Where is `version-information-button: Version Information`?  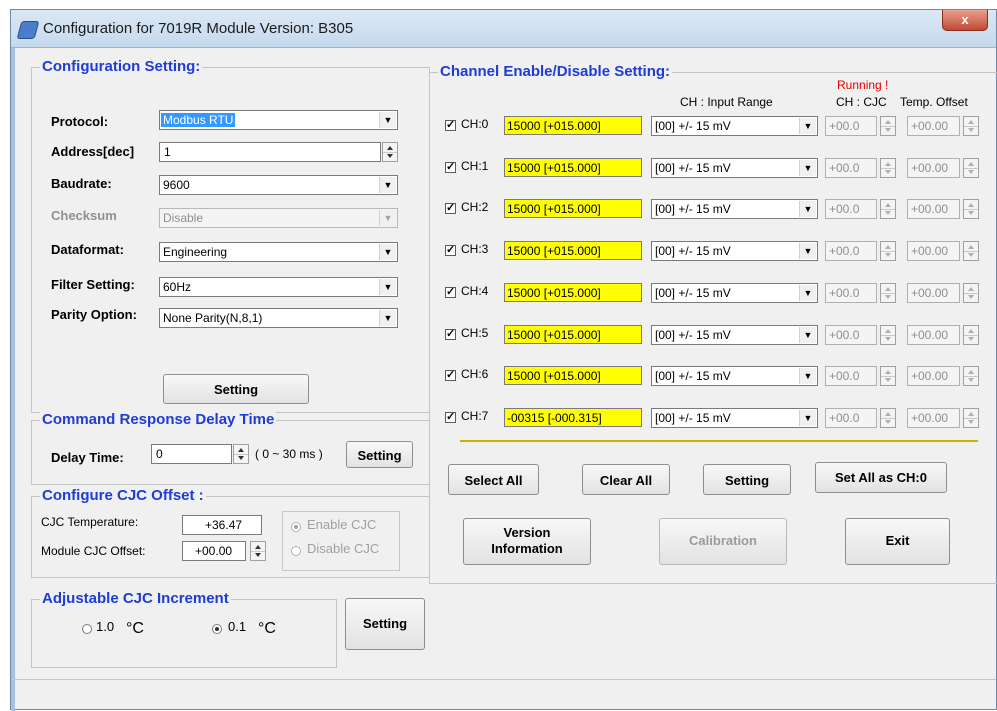 version-information-button: Version Information is located at coordinates (527, 541).